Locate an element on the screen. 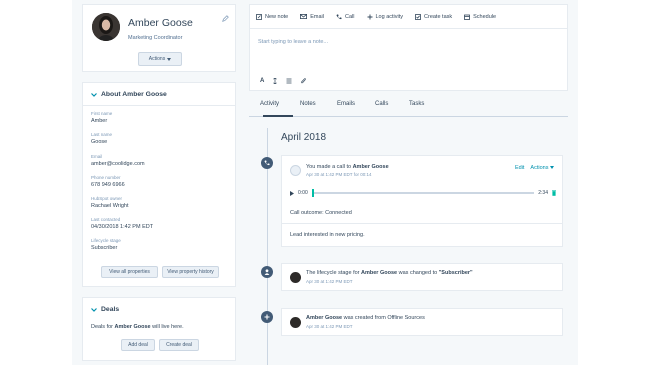  property-phone: Phone number 678 949 6966 is located at coordinates (108, 181).